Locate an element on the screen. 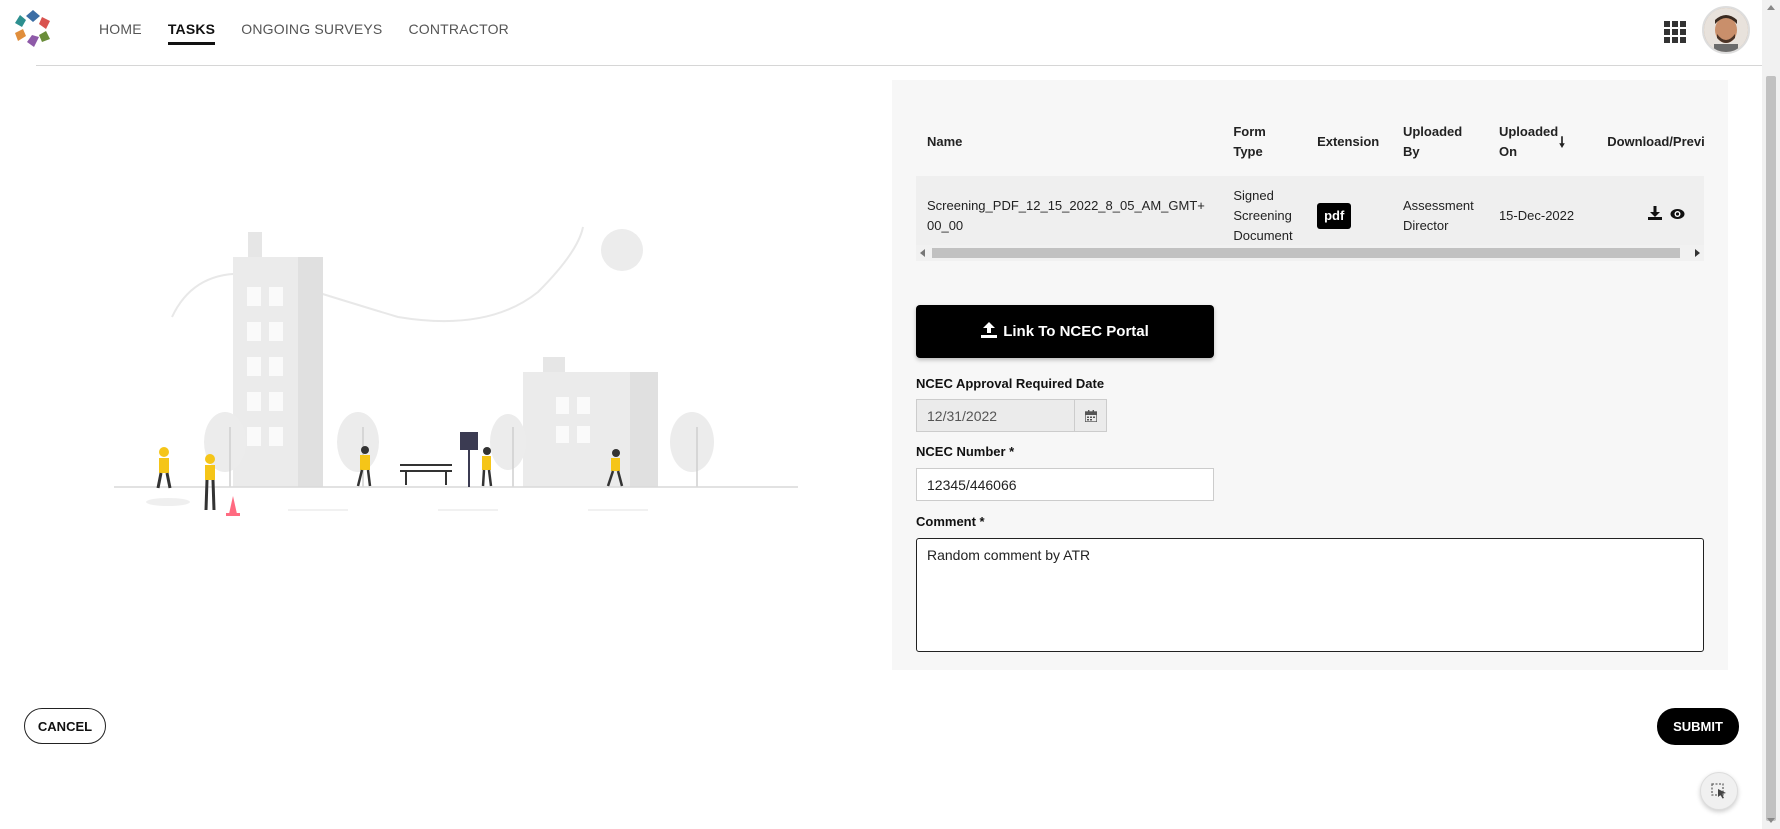  column-header-uploaded-by: Uploaded By is located at coordinates (1440, 142).